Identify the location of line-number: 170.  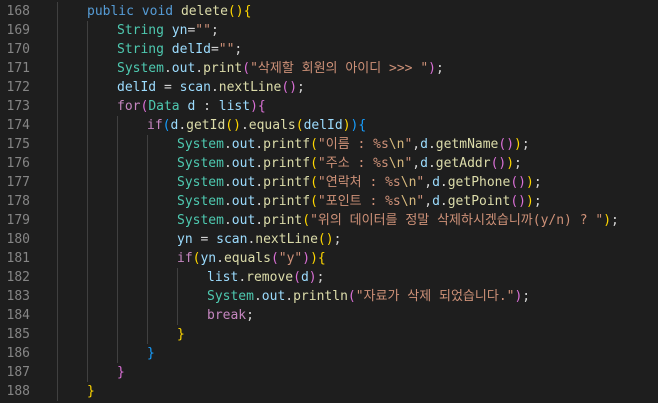
(18, 49).